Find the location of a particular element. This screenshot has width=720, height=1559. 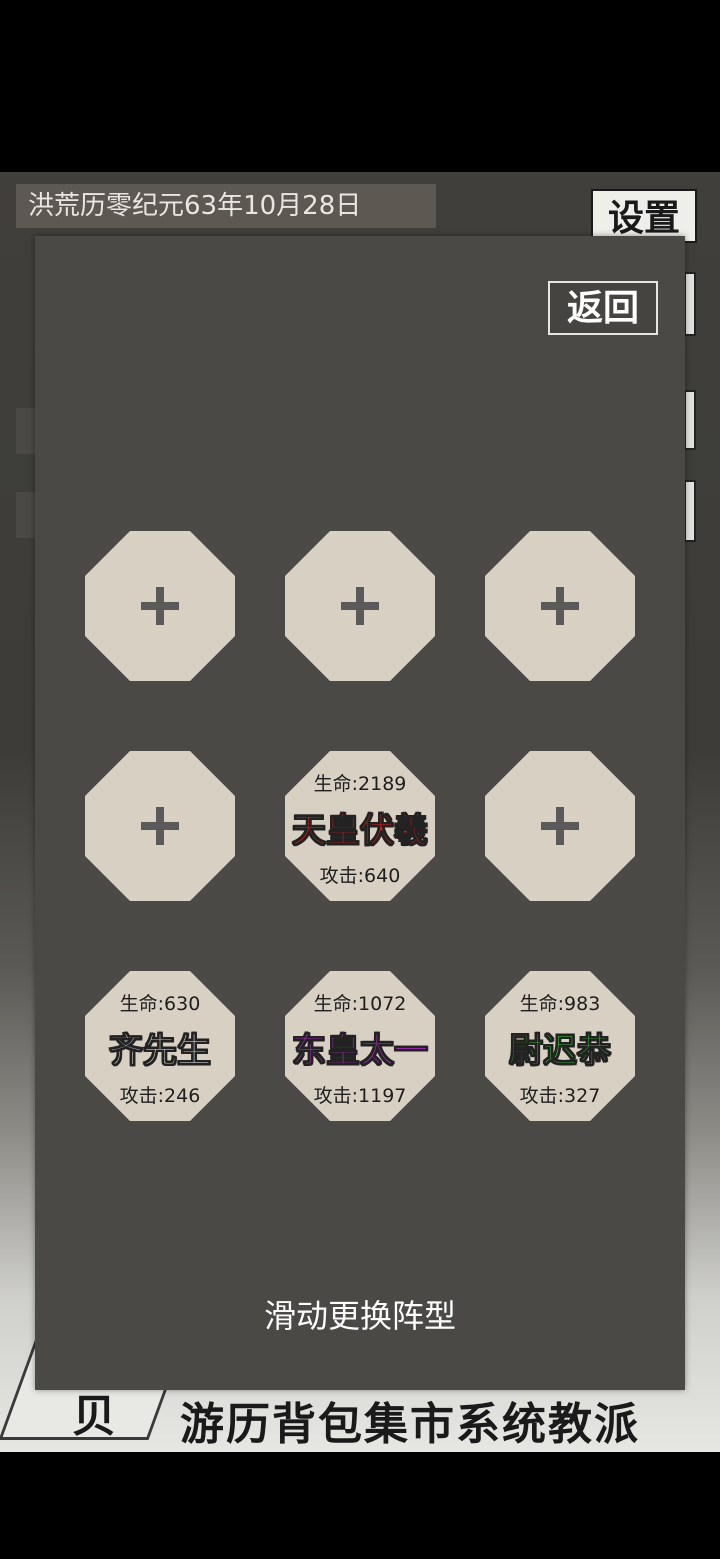

hero-hp: 生命:983 is located at coordinates (560, 1004).